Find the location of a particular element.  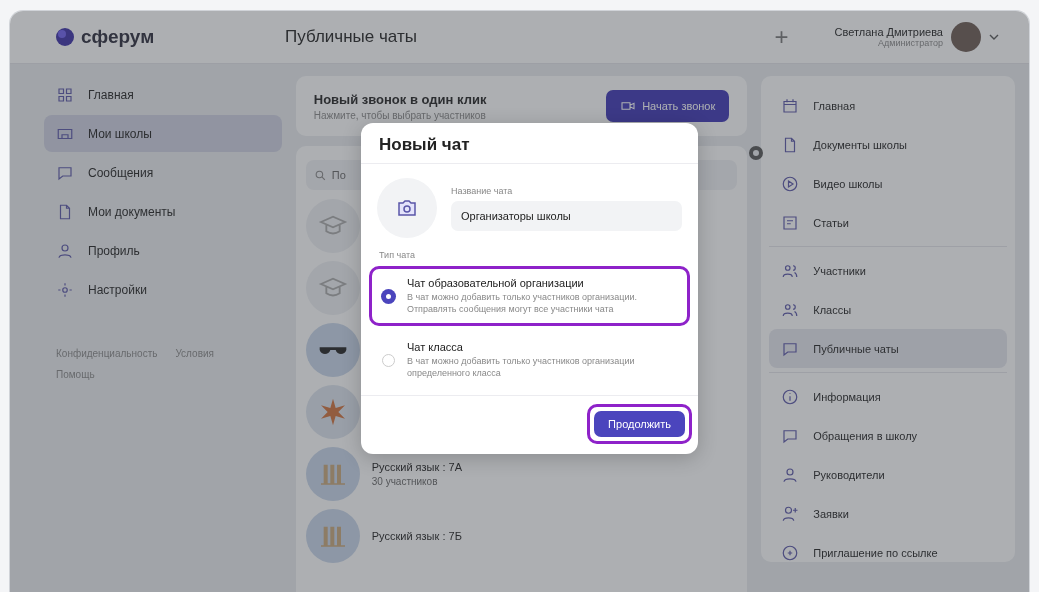

chat-type-option: Чат образовательной организации В чат можно добавить только участников организации. Отправлять сообщения могут все участники чата is located at coordinates (529, 296).